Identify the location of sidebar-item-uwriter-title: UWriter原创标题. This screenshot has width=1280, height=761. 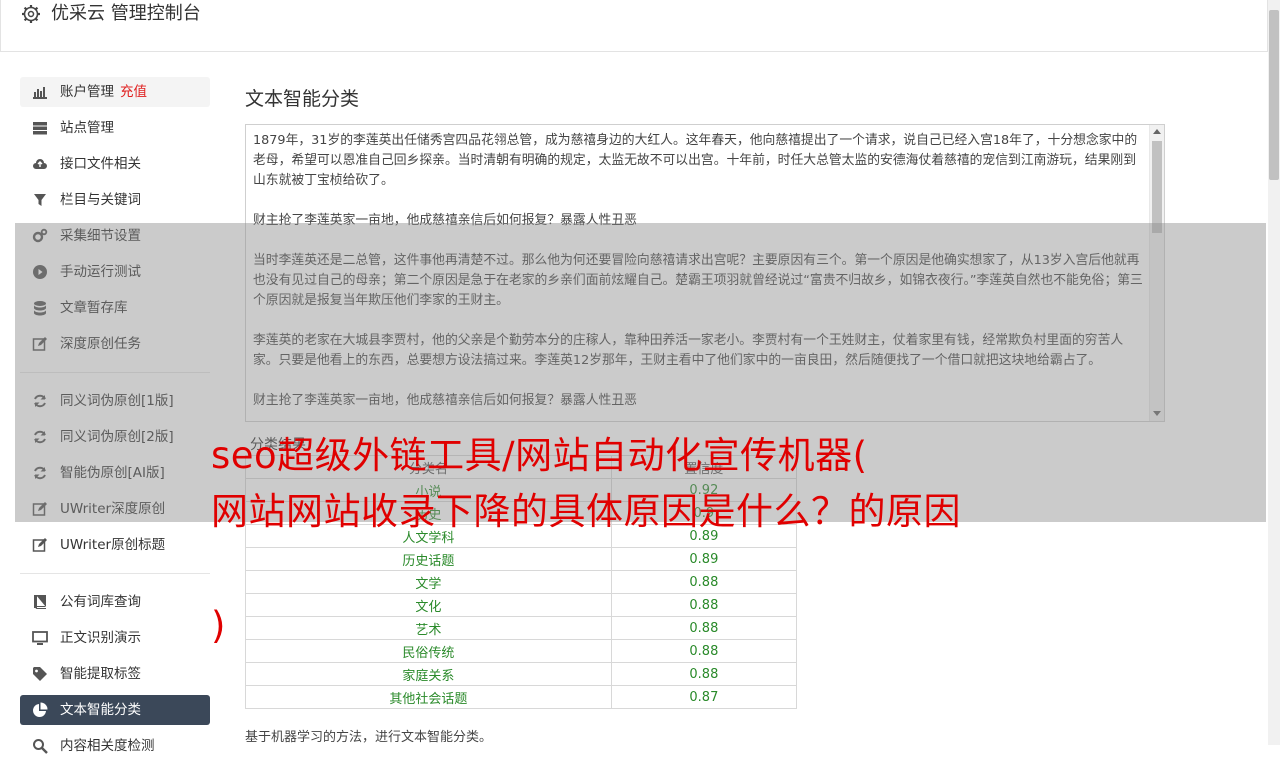
(115, 545).